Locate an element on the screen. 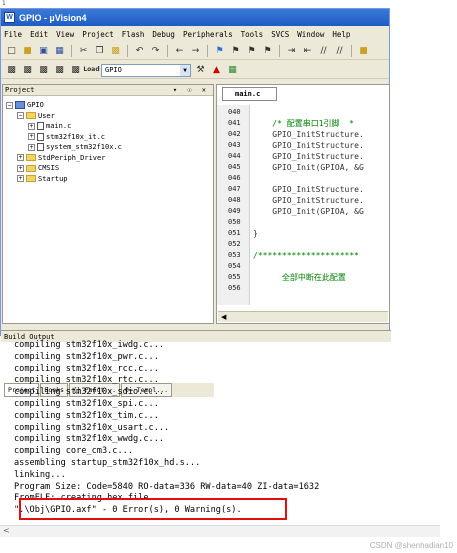  save-icon: ▣ is located at coordinates (43, 51).